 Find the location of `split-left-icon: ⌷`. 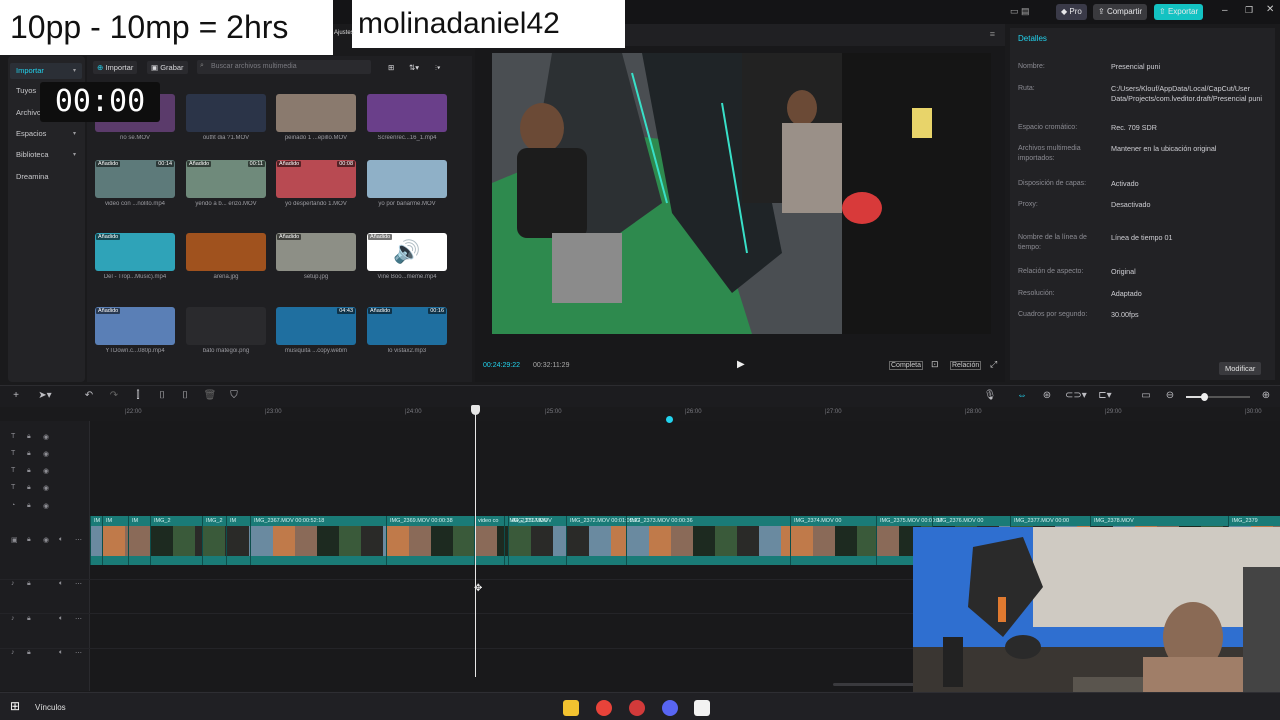

split-left-icon: ⌷ is located at coordinates (162, 395).